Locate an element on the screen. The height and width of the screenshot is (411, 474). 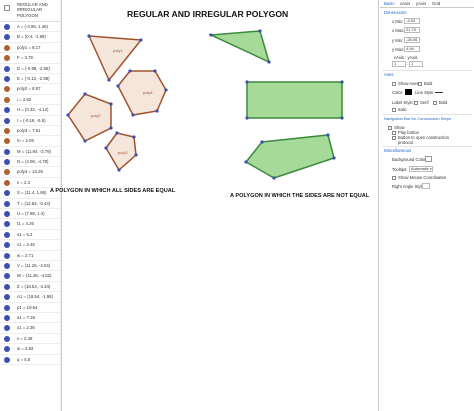
algebra-row: V = (11.26, -2.04) is located at coordinates (30, 266).